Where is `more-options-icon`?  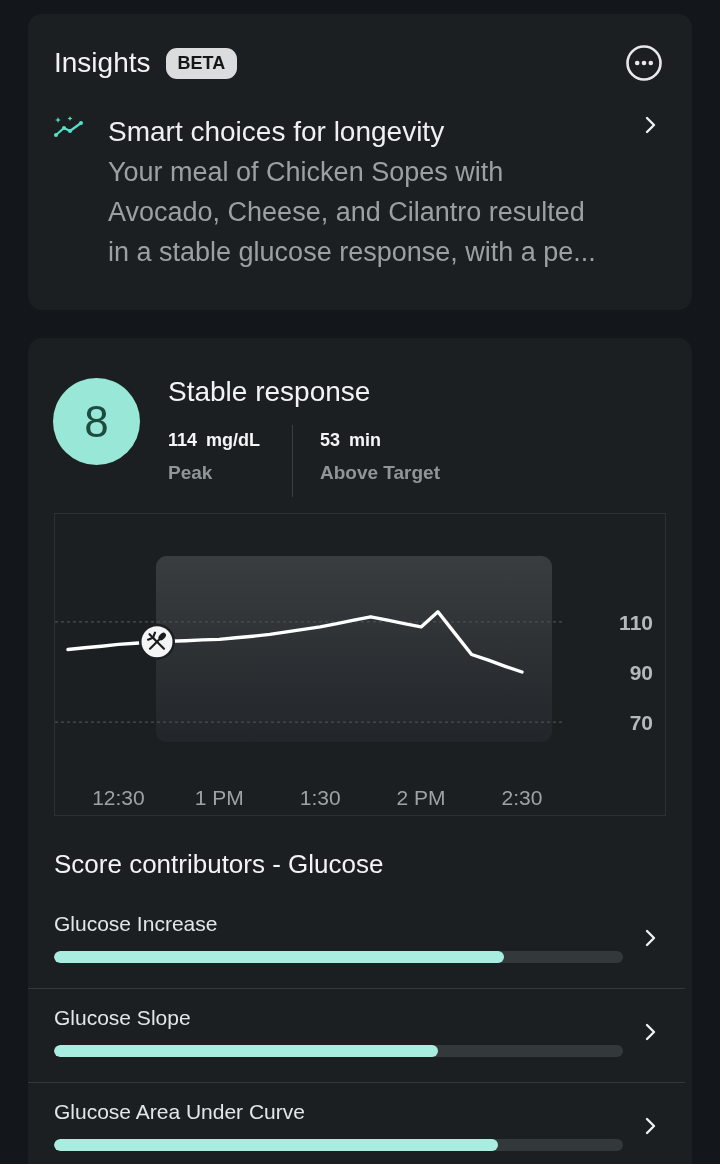 more-options-icon is located at coordinates (644, 63).